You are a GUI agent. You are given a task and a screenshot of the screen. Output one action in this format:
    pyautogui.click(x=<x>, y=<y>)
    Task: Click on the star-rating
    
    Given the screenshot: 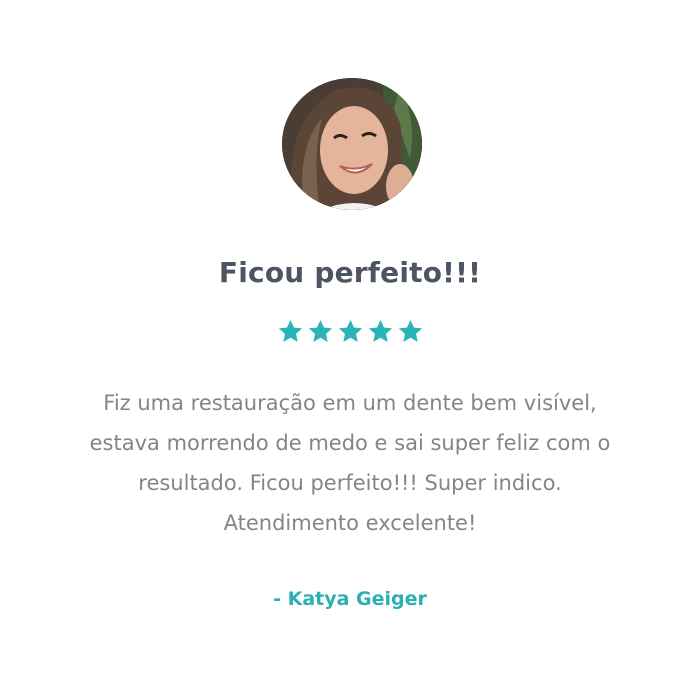 What is the action you would take?
    pyautogui.click(x=350, y=331)
    